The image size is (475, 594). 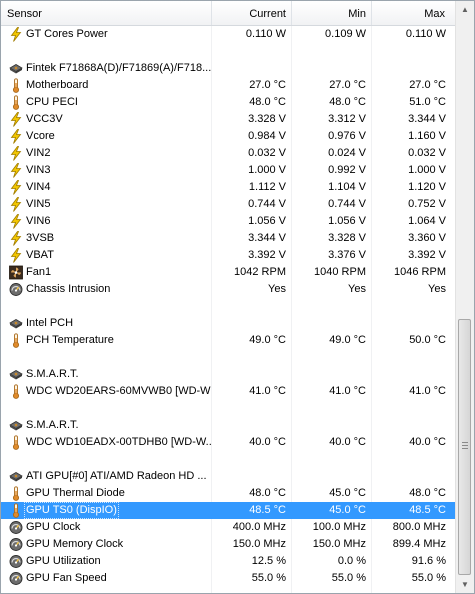 I want to click on sensor-name-cell: Motherboard, so click(x=108, y=85).